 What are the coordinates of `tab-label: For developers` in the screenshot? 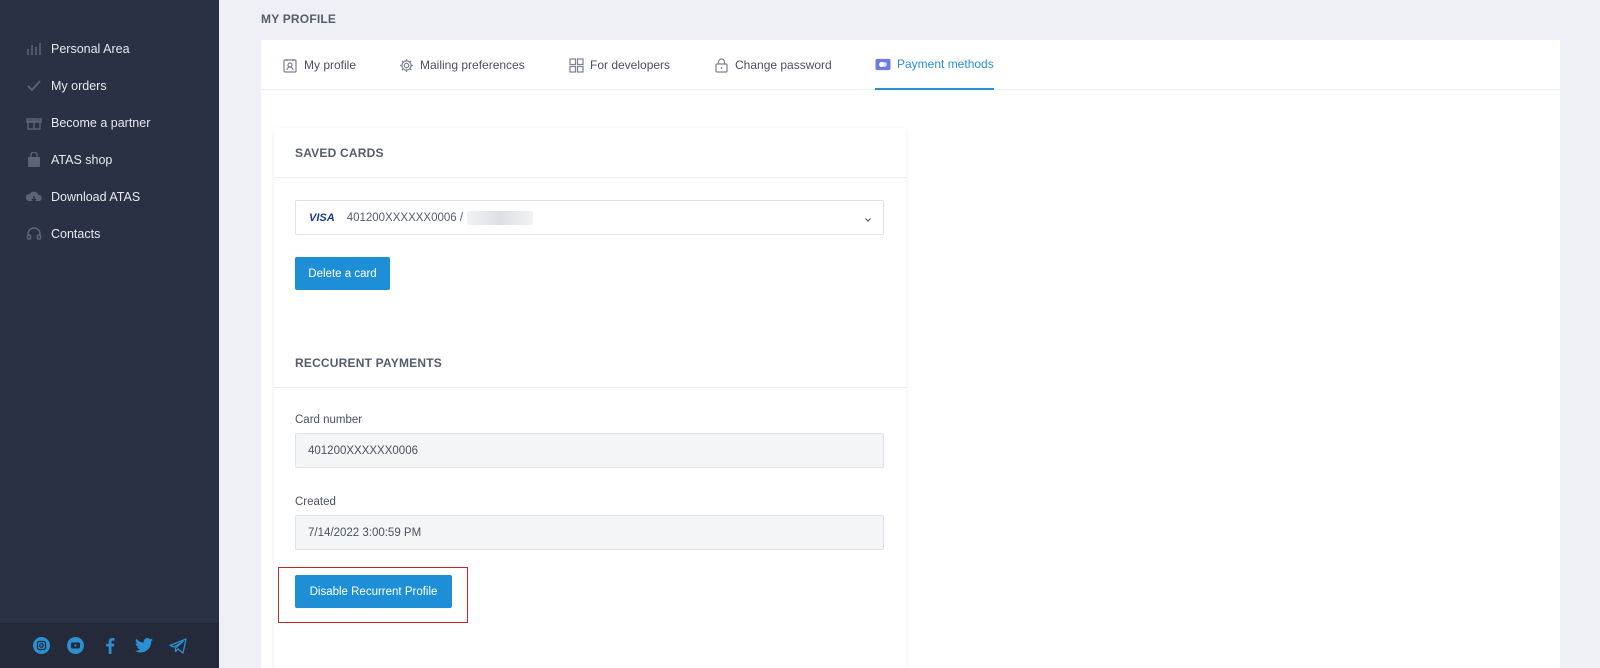 It's located at (630, 65).